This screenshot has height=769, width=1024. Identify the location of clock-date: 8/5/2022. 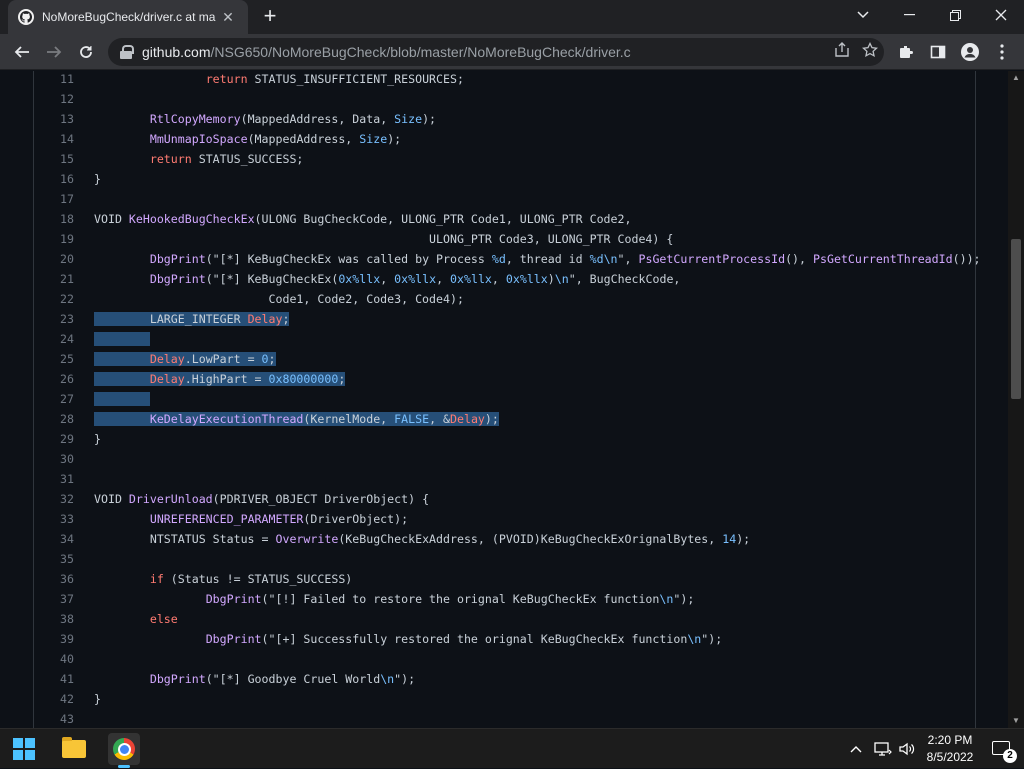
(950, 757).